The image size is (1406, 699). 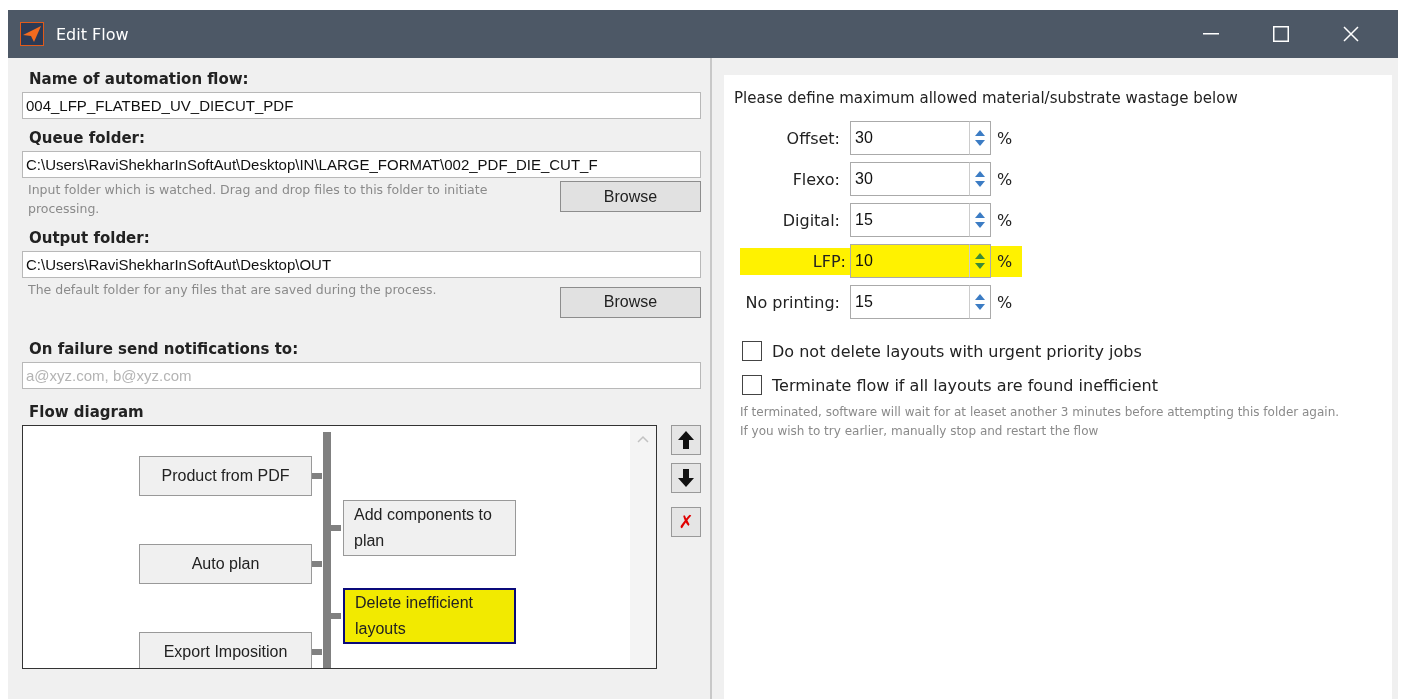 I want to click on move-down-button, so click(x=686, y=477).